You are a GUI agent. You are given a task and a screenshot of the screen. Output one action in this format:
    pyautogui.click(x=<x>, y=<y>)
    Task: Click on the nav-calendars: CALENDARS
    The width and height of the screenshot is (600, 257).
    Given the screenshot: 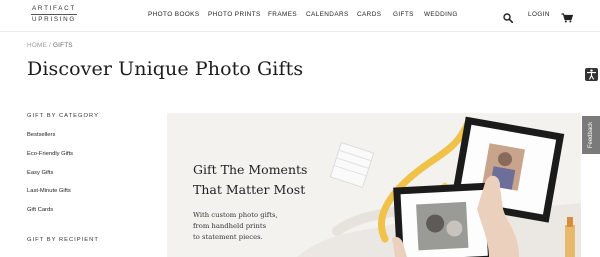 What is the action you would take?
    pyautogui.click(x=327, y=14)
    